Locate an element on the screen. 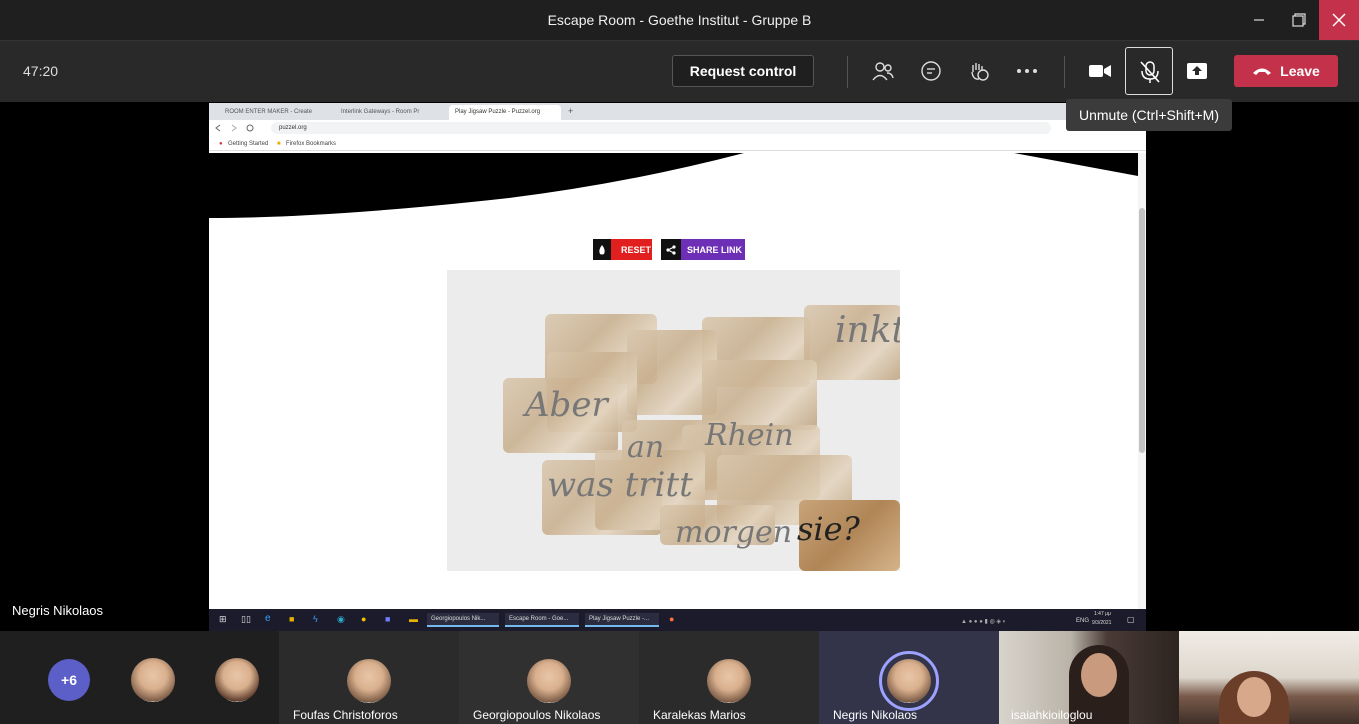  phone-hangup-icon is located at coordinates (1262, 71).